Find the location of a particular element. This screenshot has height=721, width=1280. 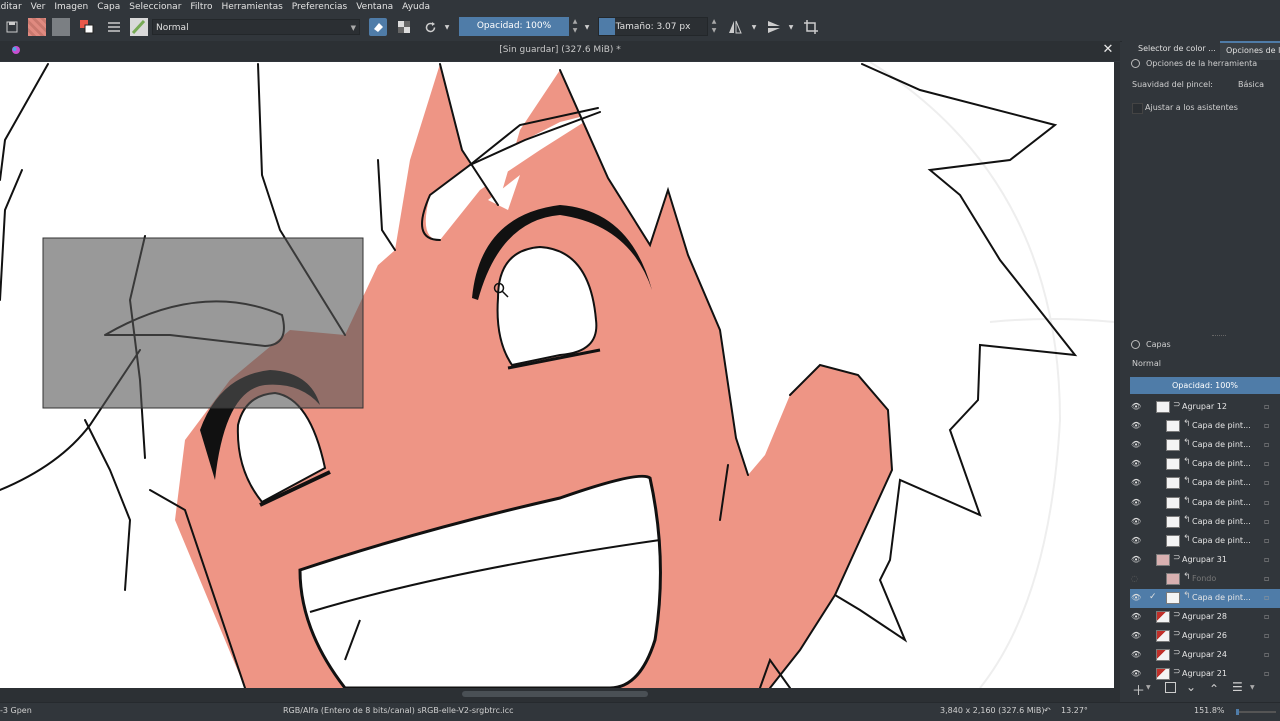

vertical-scrollbar is located at coordinates (1117, 375).